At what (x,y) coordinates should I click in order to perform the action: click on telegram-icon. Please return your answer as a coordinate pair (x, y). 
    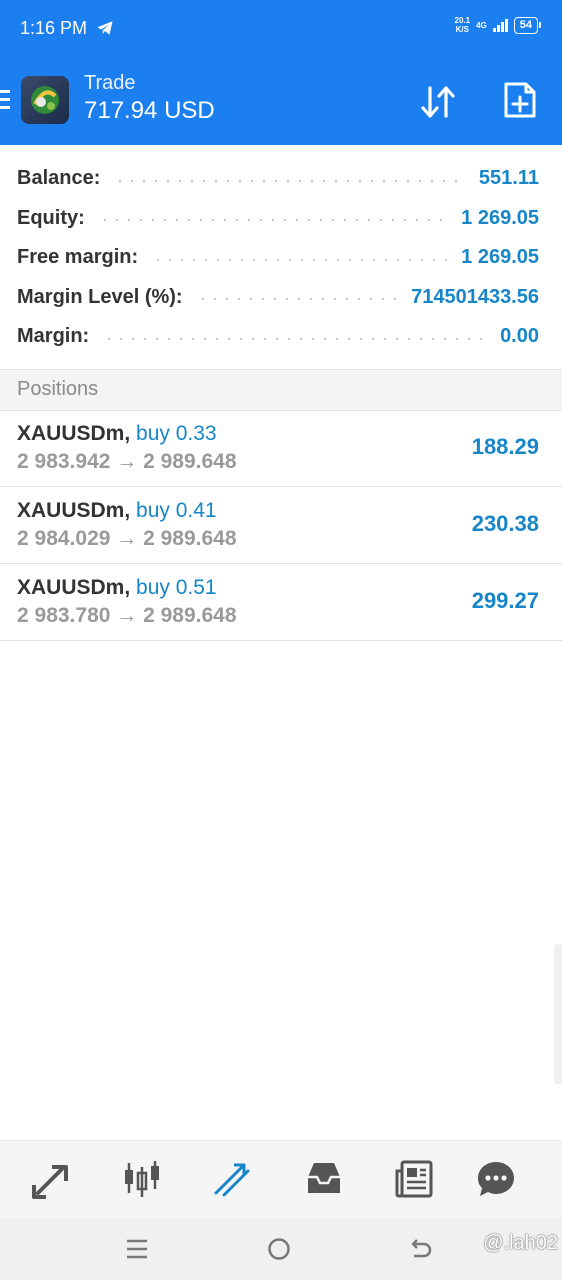
    Looking at the image, I should click on (105, 28).